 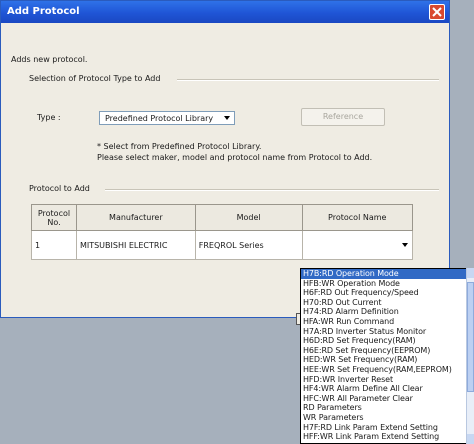 I want to click on dropdown-option: HFD:WR Inverter Reset, so click(x=384, y=380).